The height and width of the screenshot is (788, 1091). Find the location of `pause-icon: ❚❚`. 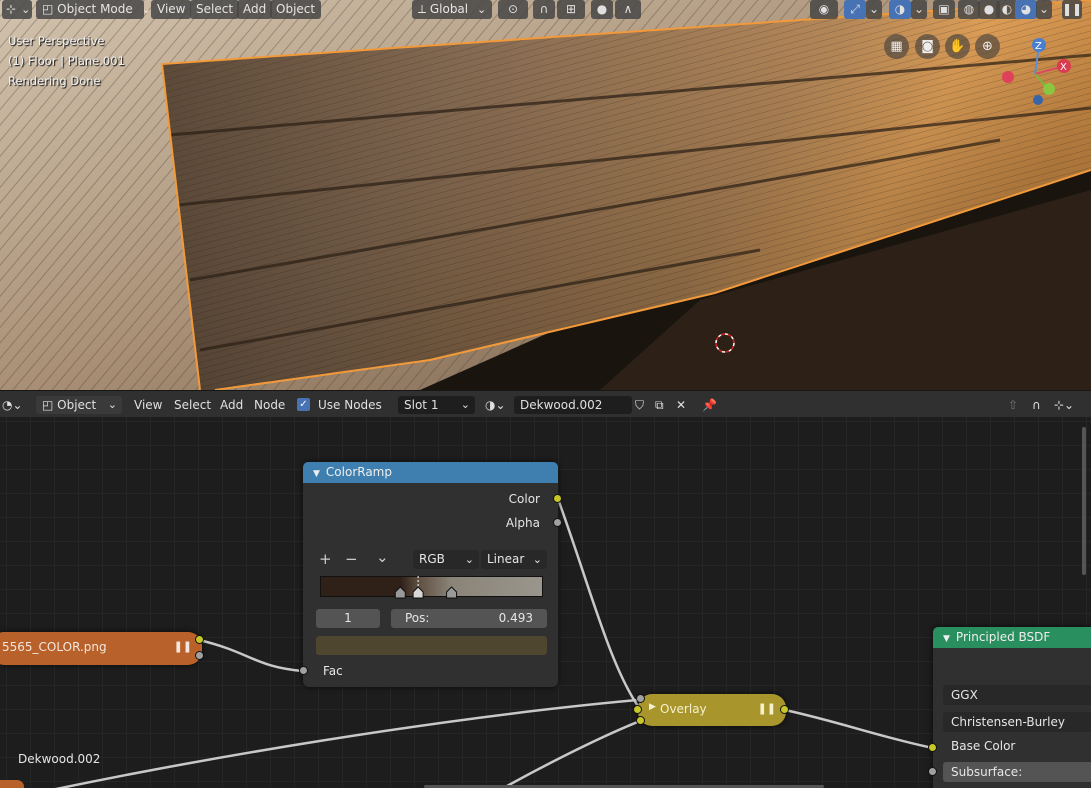

pause-icon: ❚❚ is located at coordinates (1072, 9).